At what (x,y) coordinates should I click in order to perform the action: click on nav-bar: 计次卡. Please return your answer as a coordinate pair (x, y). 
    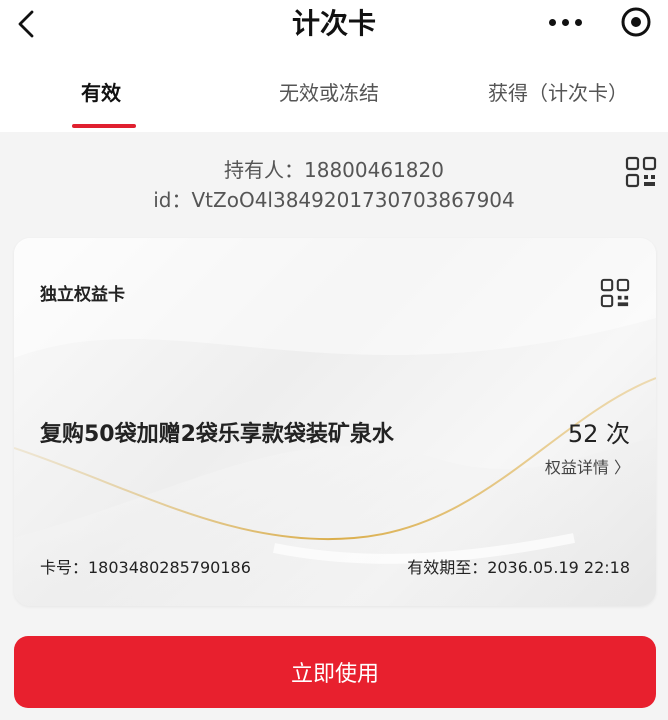
    Looking at the image, I should click on (334, 25).